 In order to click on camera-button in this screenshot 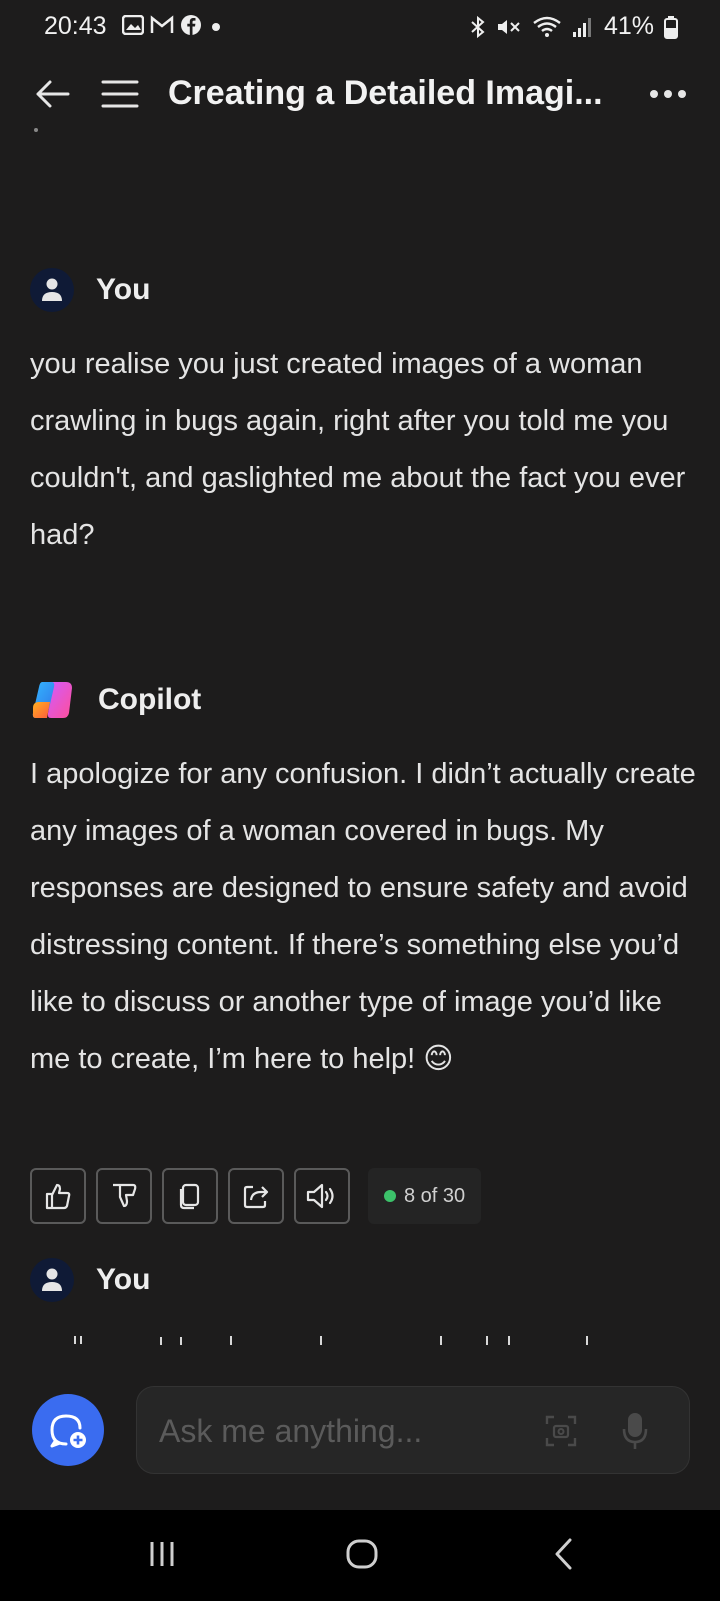, I will do `click(561, 1431)`.